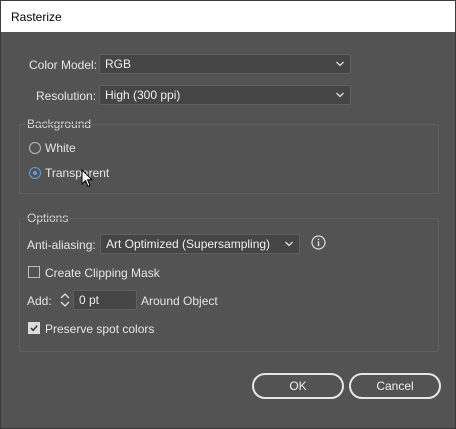 This screenshot has width=456, height=429. Describe the element at coordinates (228, 16) in the screenshot. I see `title-bar: Rasterize` at that location.